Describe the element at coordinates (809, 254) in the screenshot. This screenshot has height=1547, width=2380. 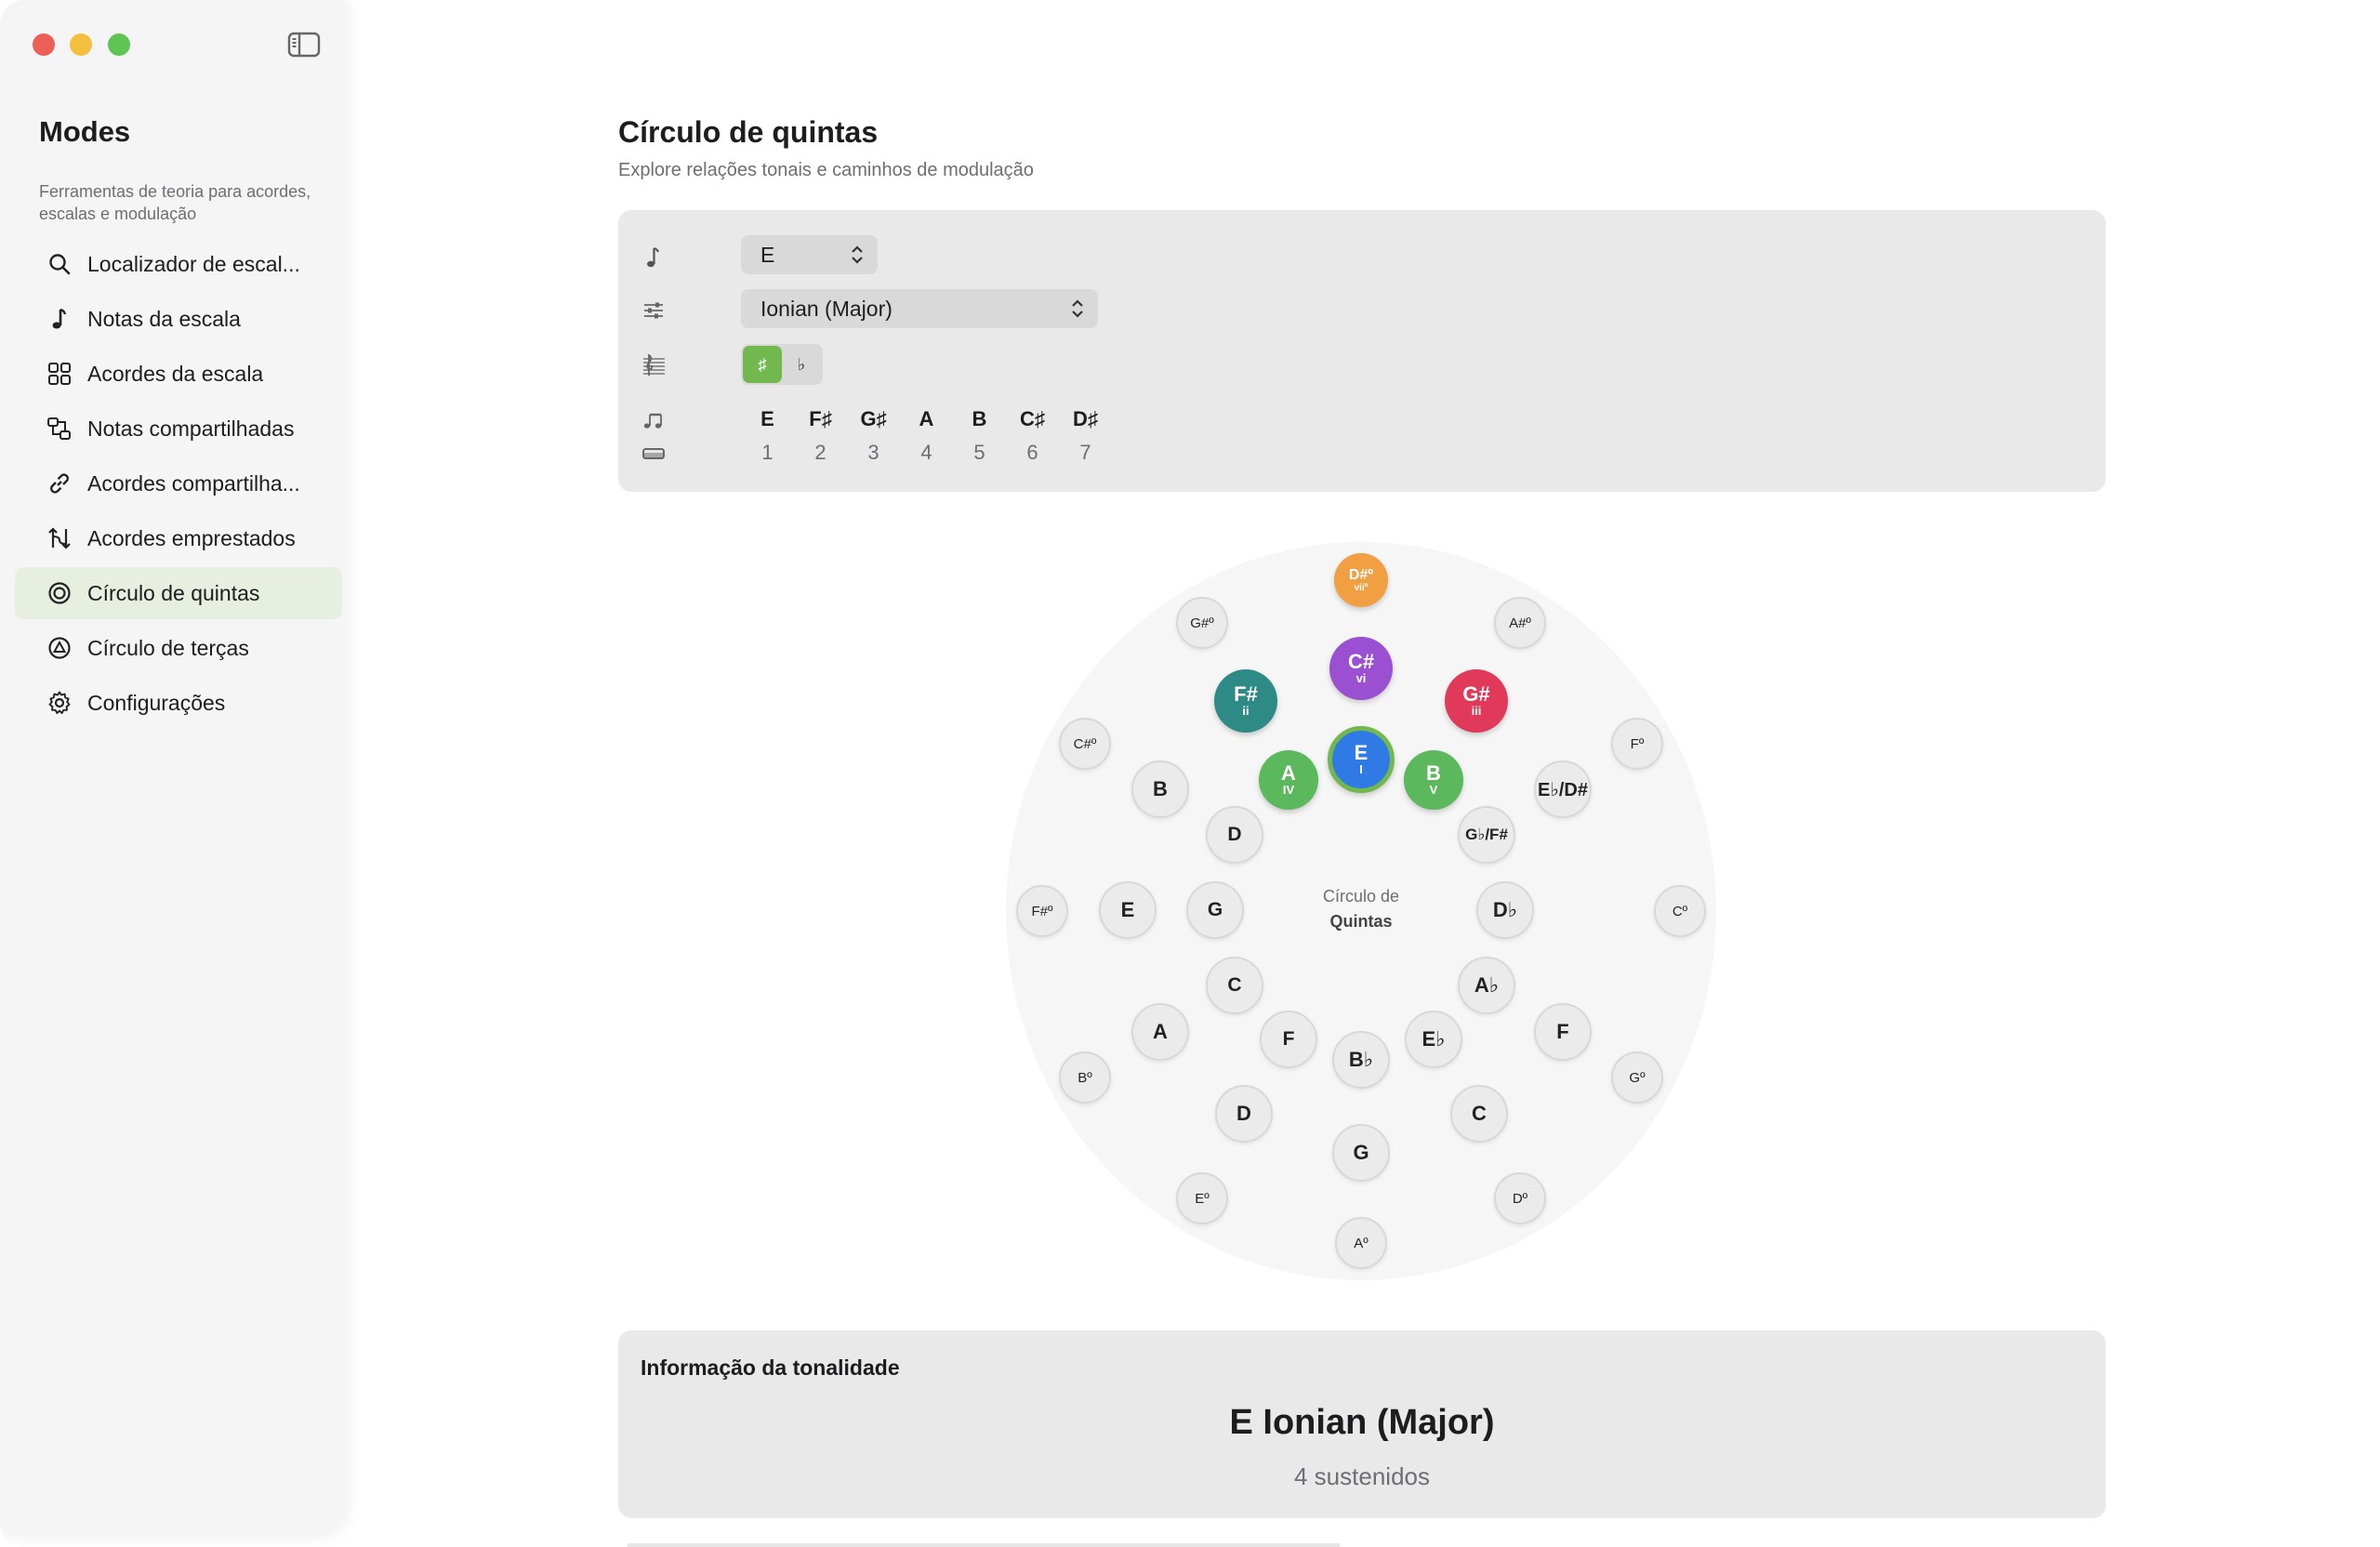
I see `key-select: E` at that location.